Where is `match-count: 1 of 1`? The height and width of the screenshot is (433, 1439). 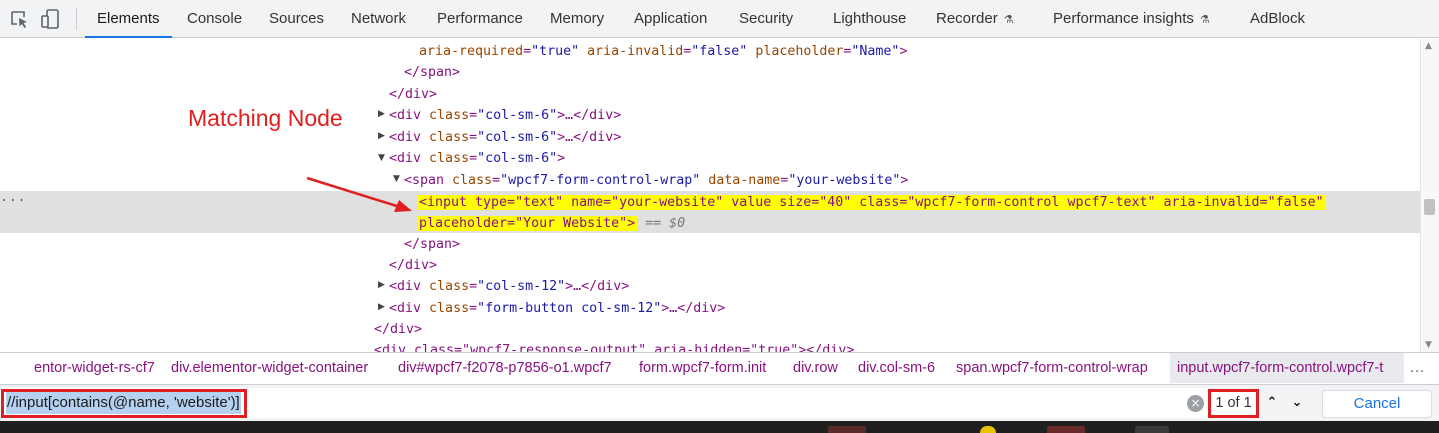
match-count: 1 of 1 is located at coordinates (1233, 403).